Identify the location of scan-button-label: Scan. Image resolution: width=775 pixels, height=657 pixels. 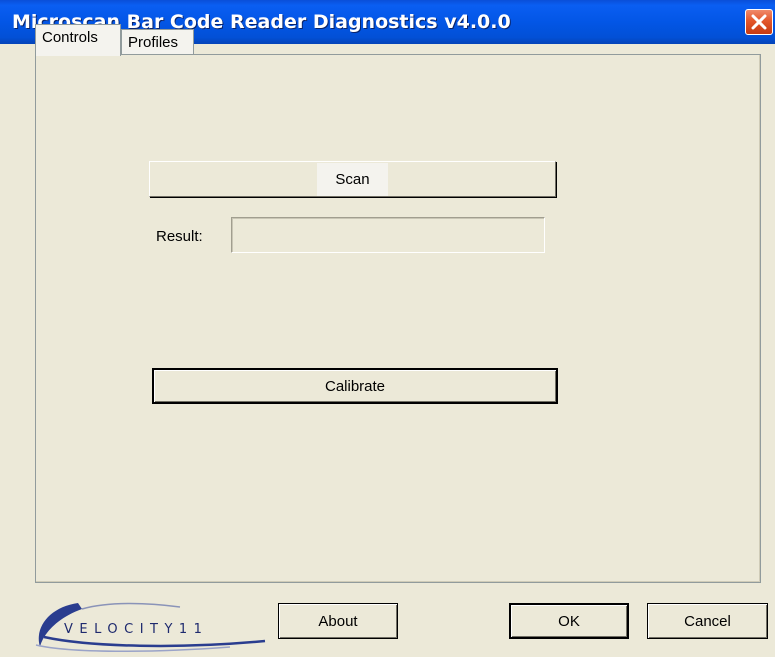
(352, 179).